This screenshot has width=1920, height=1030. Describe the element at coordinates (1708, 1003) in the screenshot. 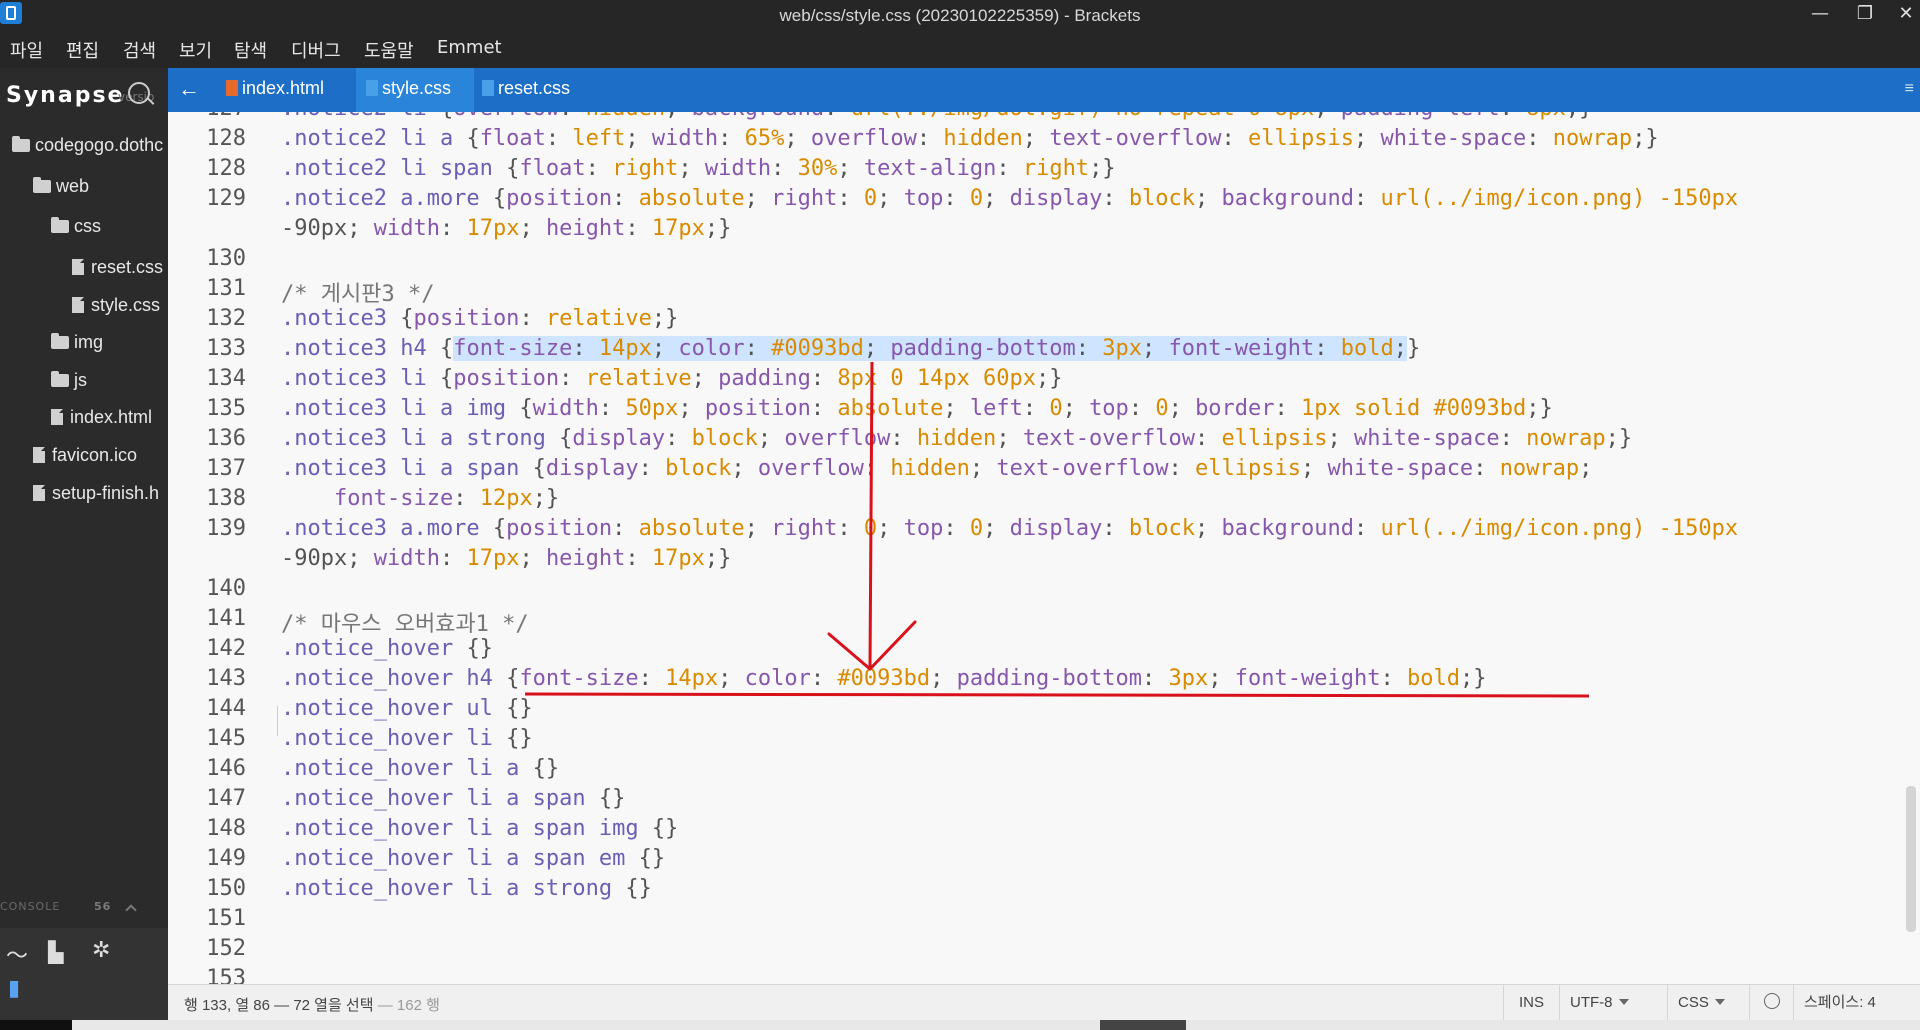

I see `language-select: CSS` at that location.